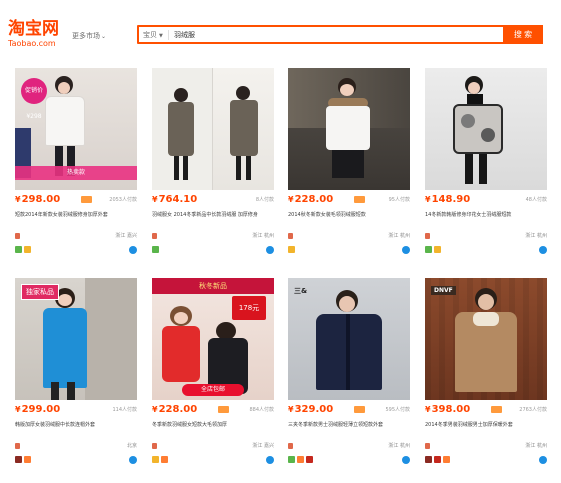  Describe the element at coordinates (486, 429) in the screenshot. I see `product-title: 2014冬季男装羽绒服男士加厚保暖外套` at that location.